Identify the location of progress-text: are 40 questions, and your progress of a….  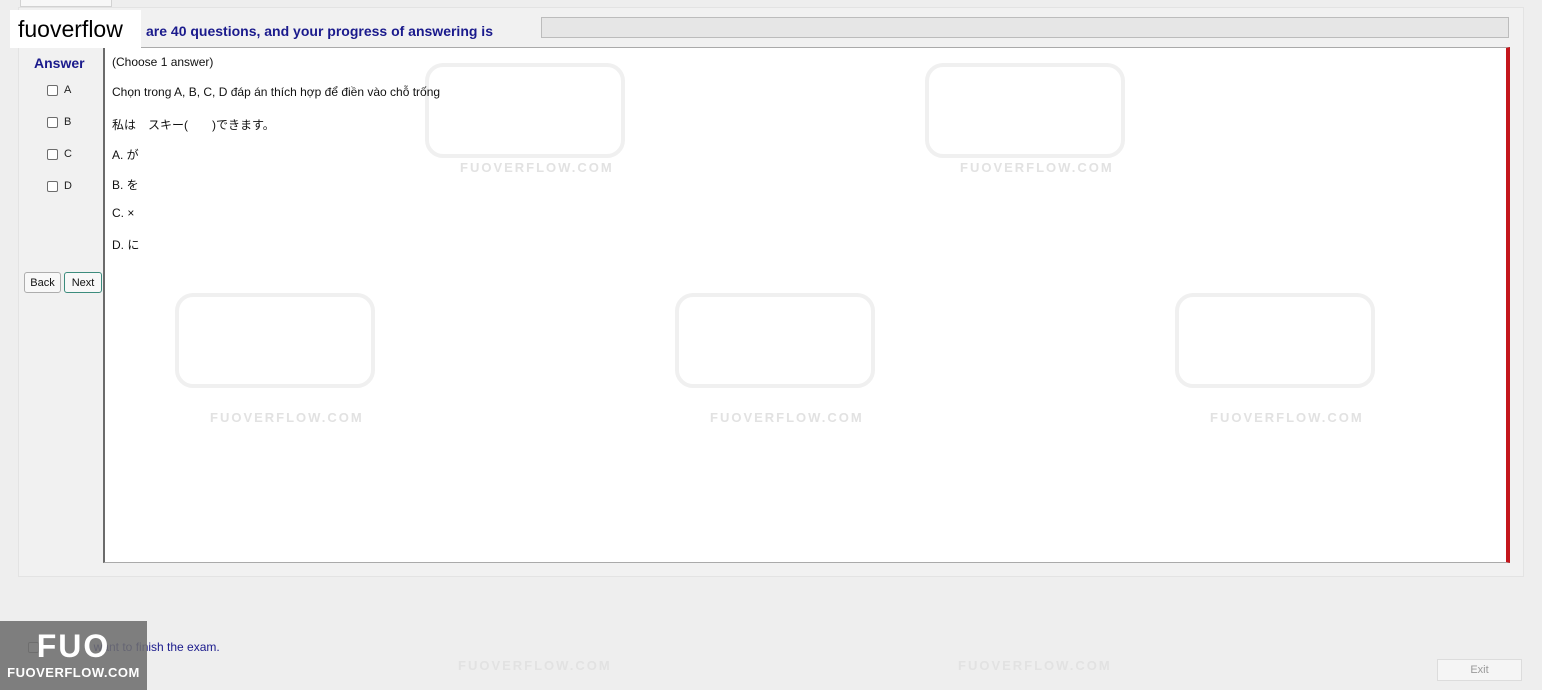
(319, 31).